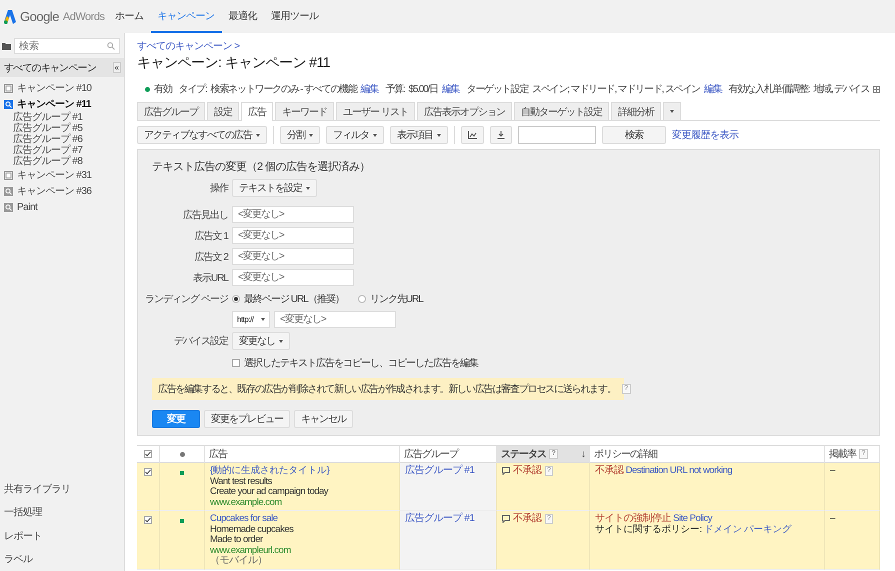  What do you see at coordinates (876, 89) in the screenshot?
I see `table-icon` at bounding box center [876, 89].